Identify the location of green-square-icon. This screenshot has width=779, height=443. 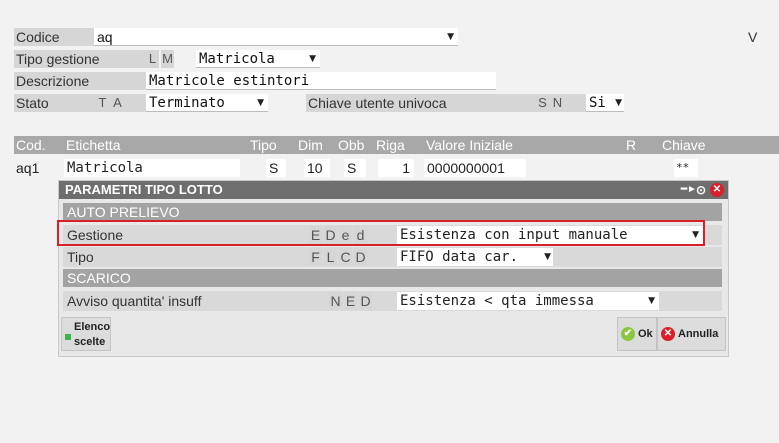
(68, 337).